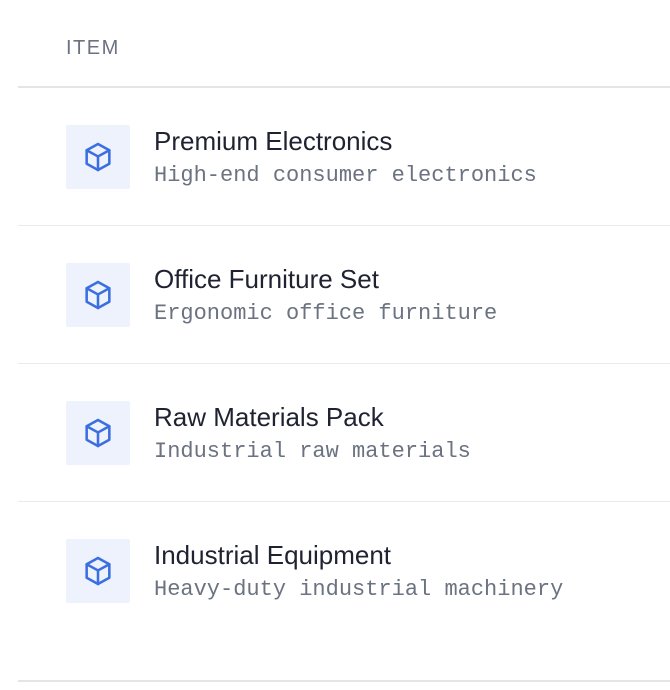  I want to click on column-header-item: ITEM, so click(93, 48).